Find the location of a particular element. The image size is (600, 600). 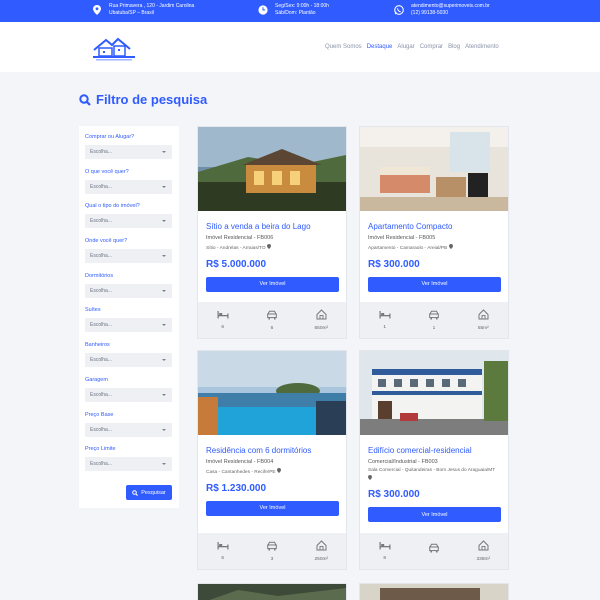

garage-count: 6 is located at coordinates (272, 328).